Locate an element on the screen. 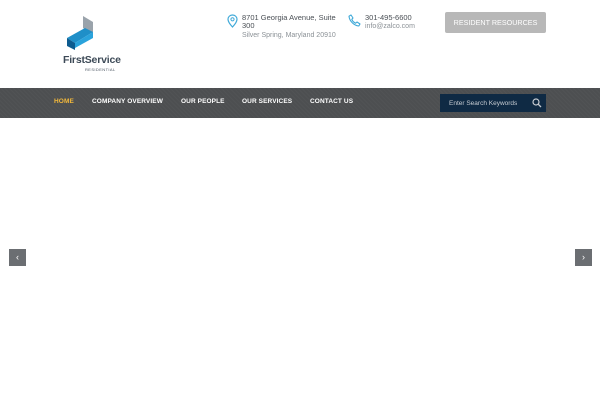 The image size is (600, 400). slider-next-button: › is located at coordinates (583, 257).